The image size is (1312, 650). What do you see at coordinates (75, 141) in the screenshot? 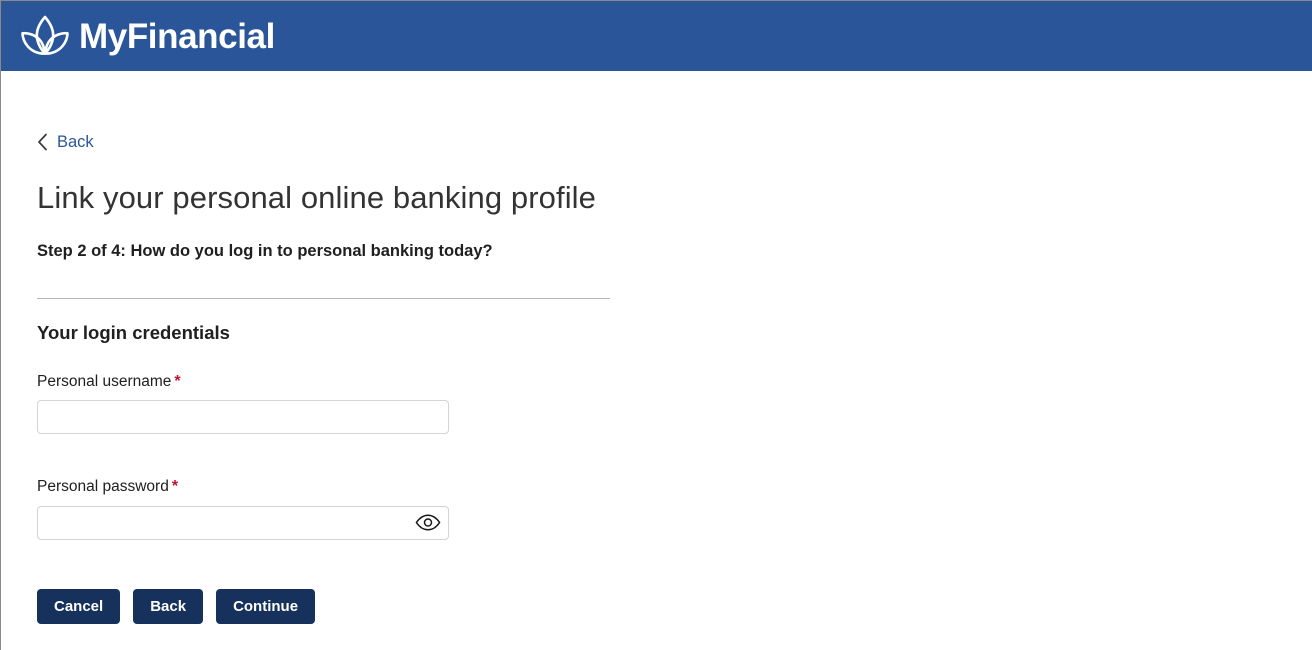
I see `back-link-label: Back` at bounding box center [75, 141].